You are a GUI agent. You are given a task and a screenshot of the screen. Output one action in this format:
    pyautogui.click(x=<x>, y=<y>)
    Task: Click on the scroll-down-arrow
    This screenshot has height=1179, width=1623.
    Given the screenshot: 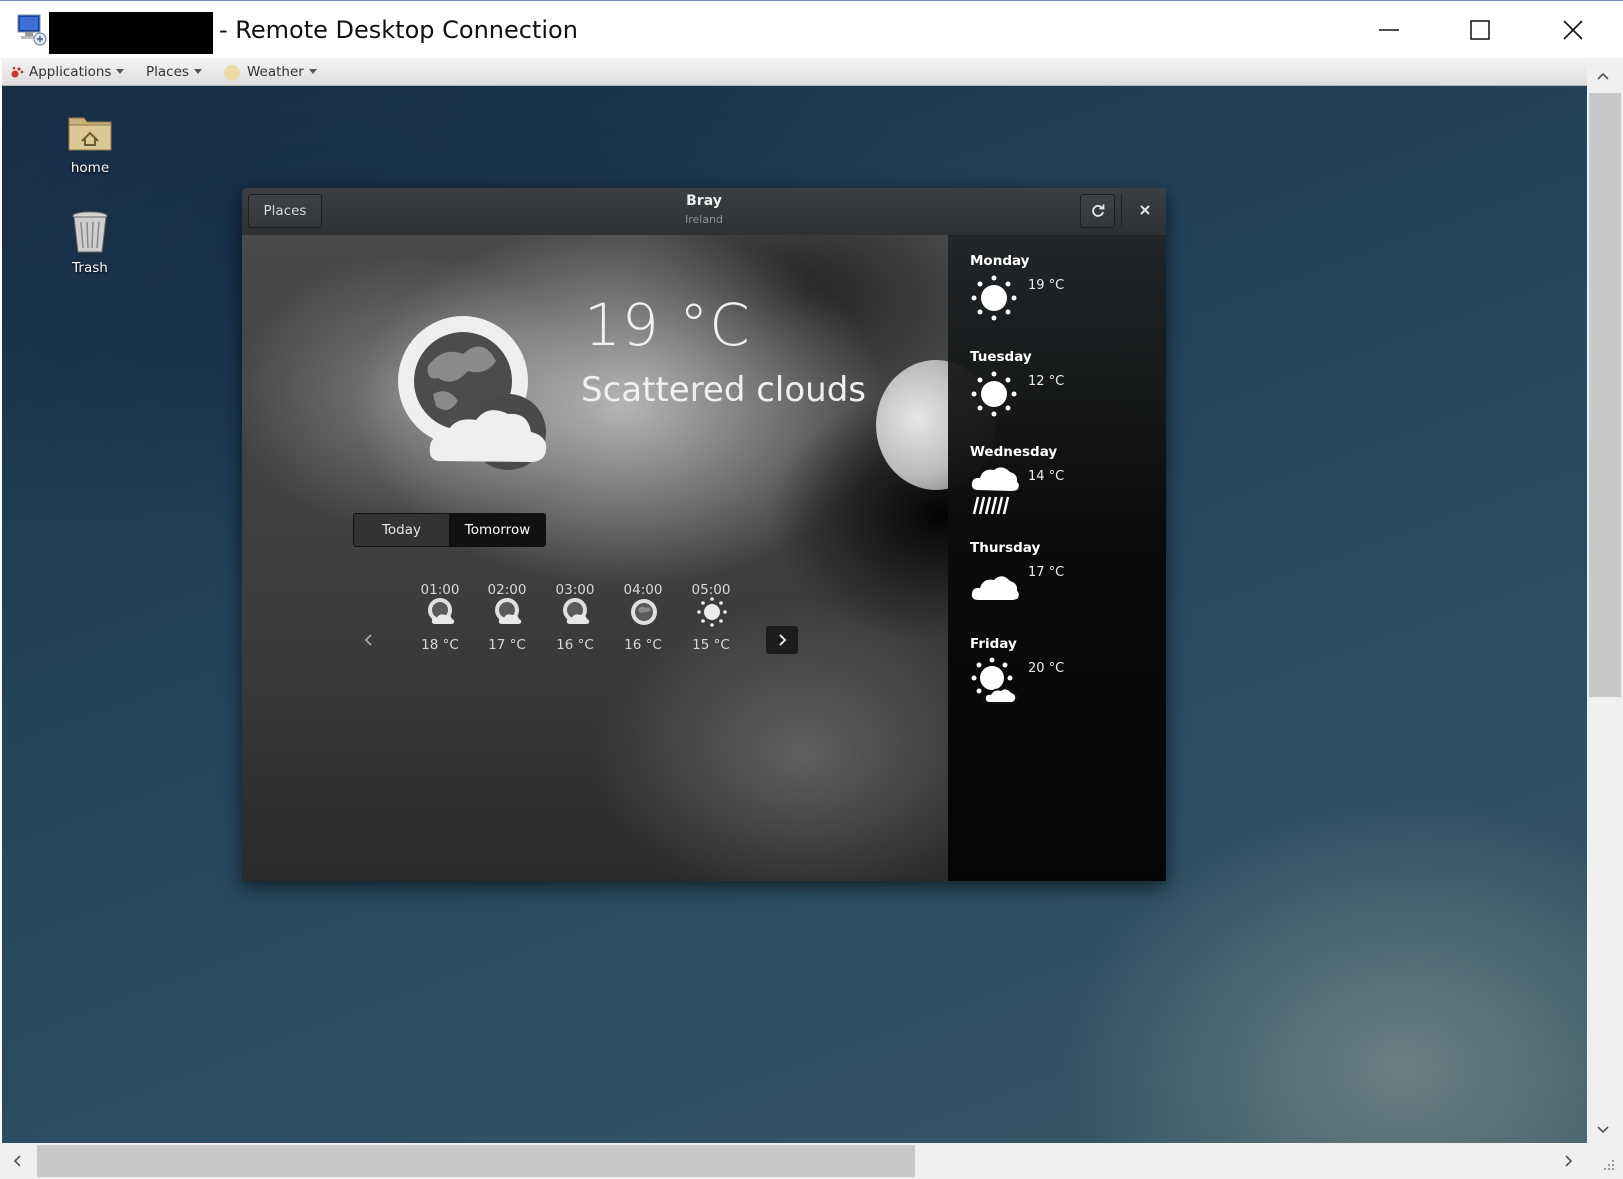 What is the action you would take?
    pyautogui.click(x=1603, y=1129)
    